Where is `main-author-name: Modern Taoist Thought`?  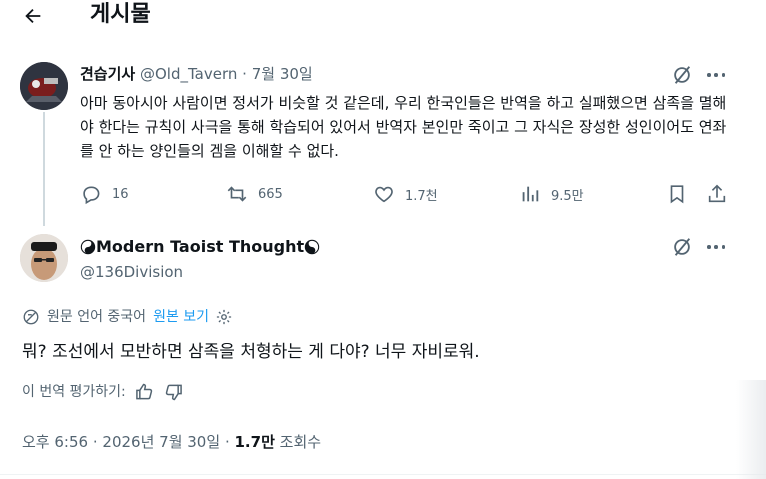
main-author-name: Modern Taoist Thought is located at coordinates (200, 246).